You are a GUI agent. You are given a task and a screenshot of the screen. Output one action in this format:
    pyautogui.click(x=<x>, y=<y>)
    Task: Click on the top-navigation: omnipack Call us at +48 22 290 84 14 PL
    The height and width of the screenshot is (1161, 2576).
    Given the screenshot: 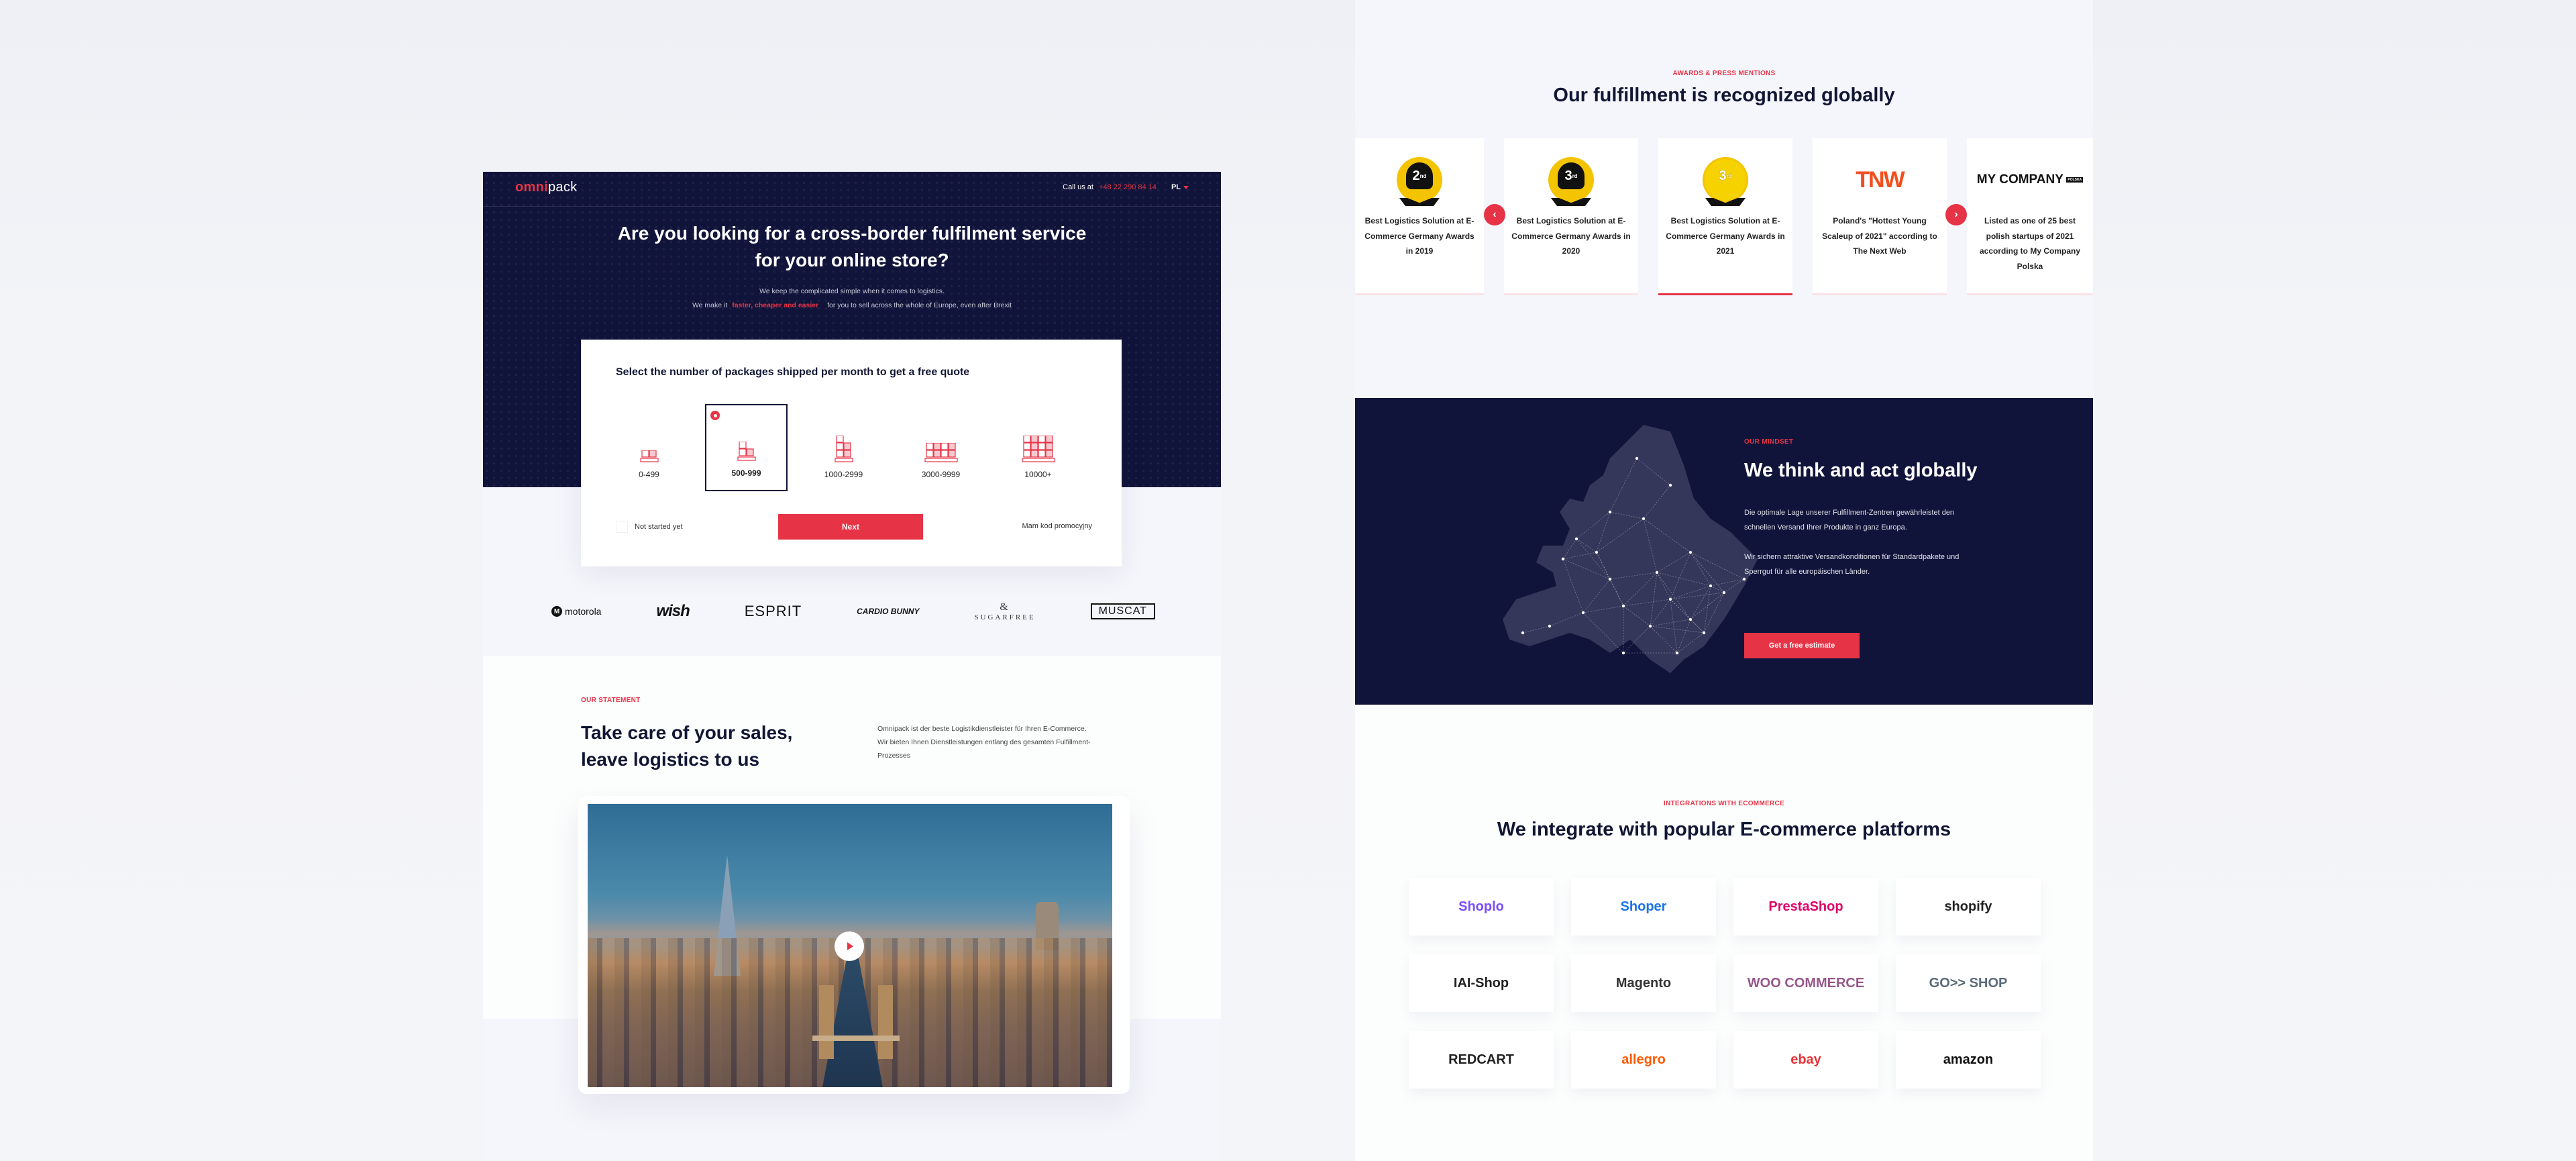 What is the action you would take?
    pyautogui.click(x=852, y=189)
    